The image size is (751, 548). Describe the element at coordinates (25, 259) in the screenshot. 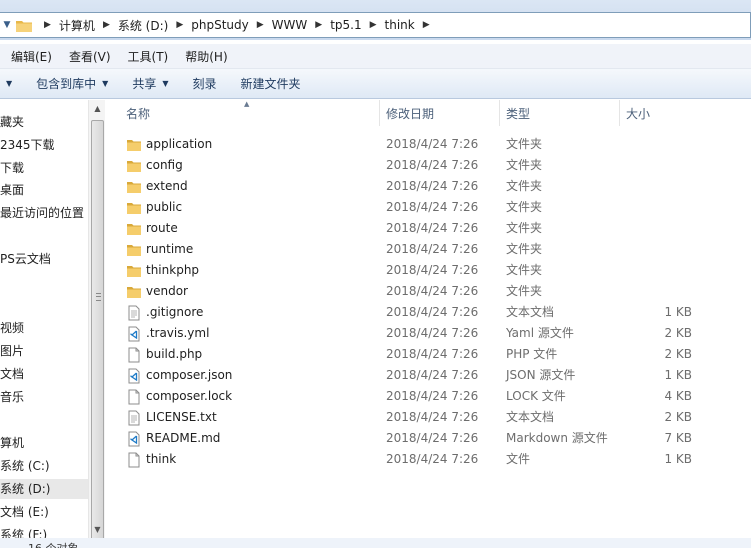

I see `nav-item-wps-cloud: PS云文档` at that location.